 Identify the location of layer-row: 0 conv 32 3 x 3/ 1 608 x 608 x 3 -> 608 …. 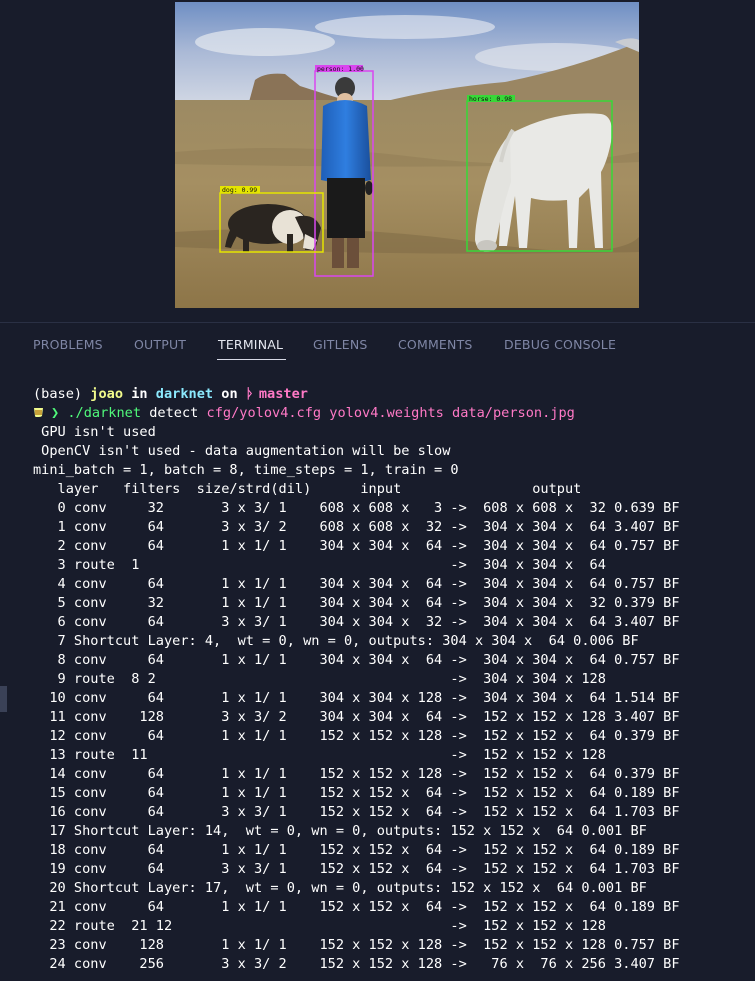
(356, 508).